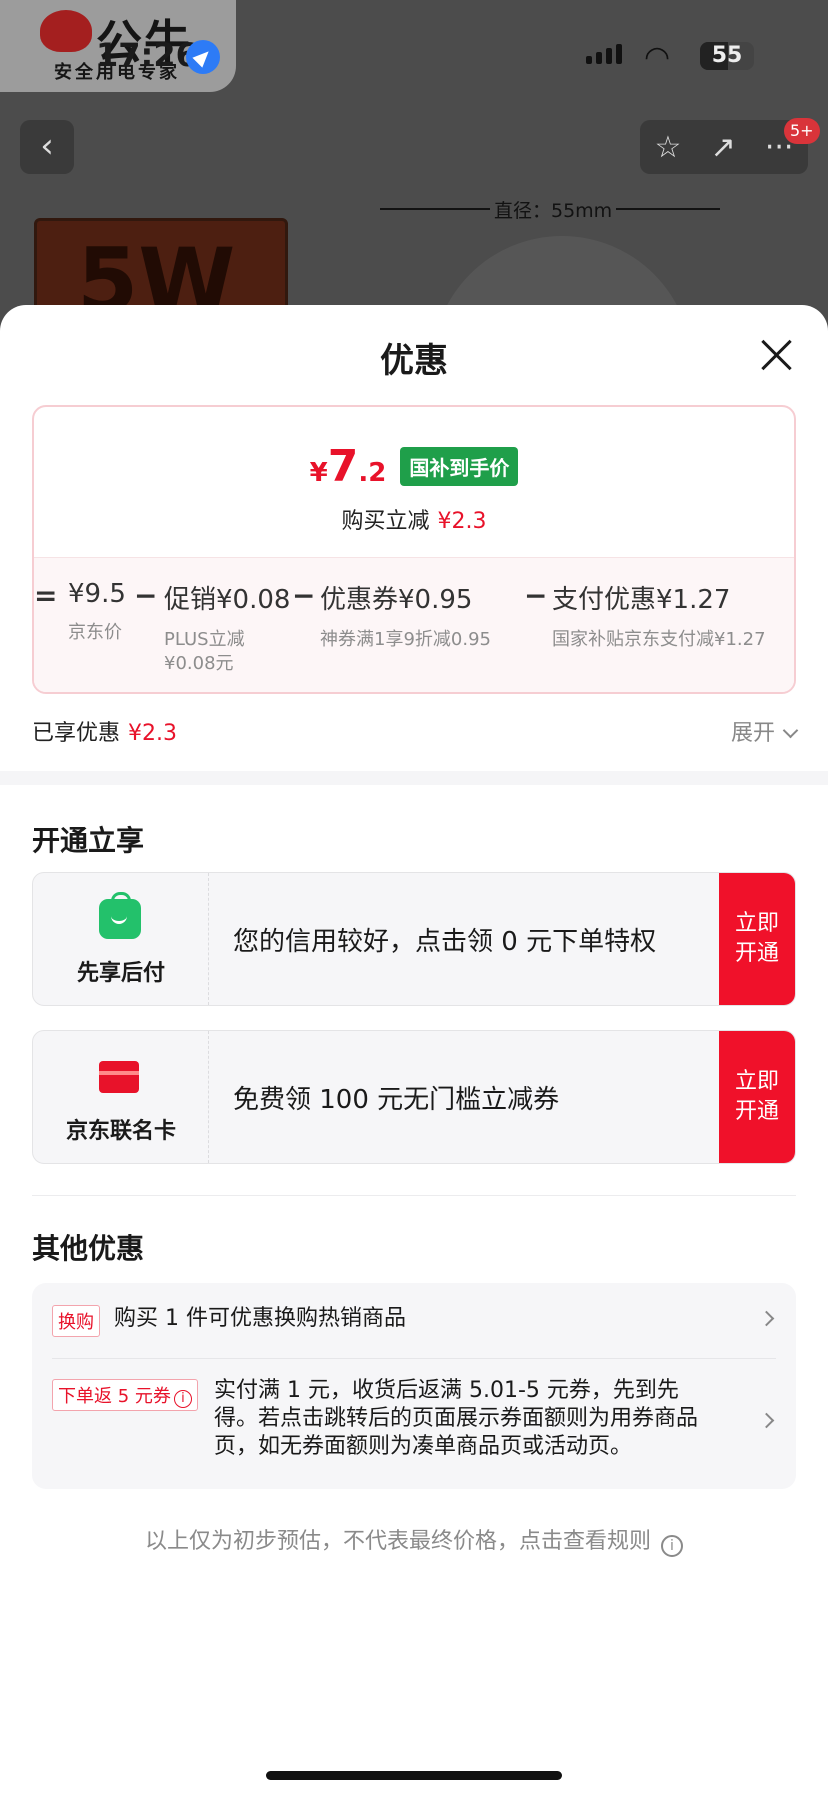 The width and height of the screenshot is (828, 1795). I want to click on top-action-group: ☆ ↗ ···, so click(724, 147).